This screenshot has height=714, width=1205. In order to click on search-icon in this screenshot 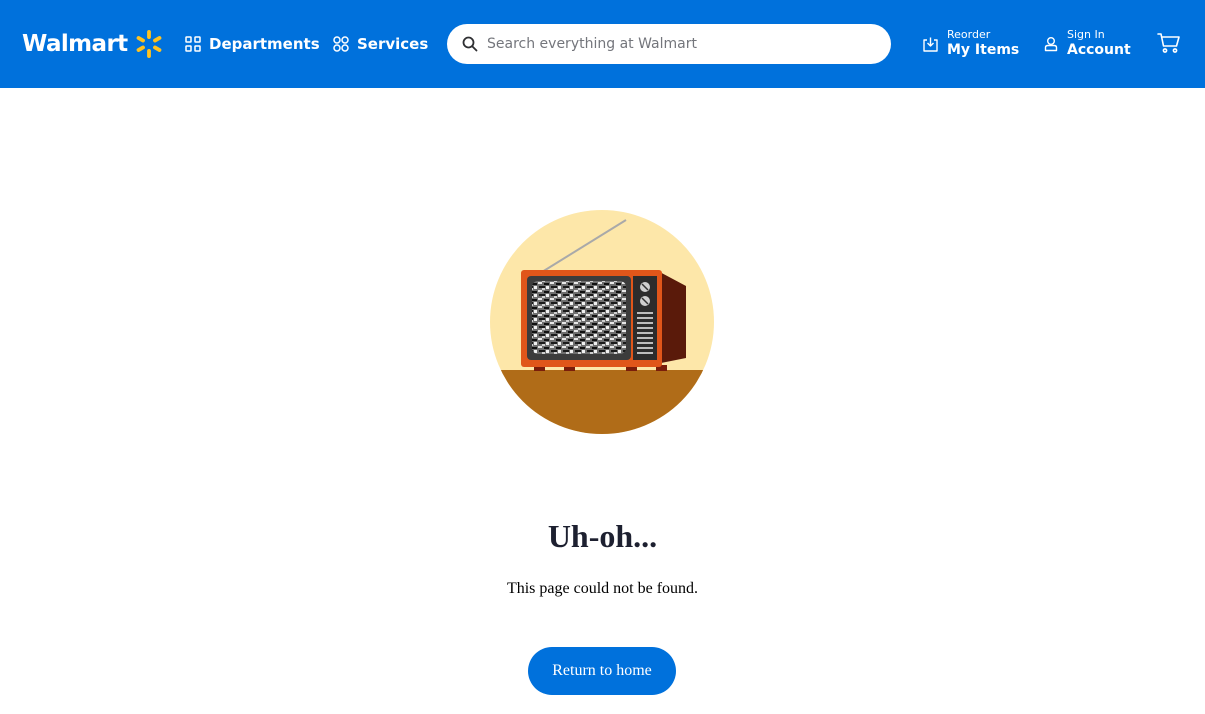, I will do `click(470, 44)`.